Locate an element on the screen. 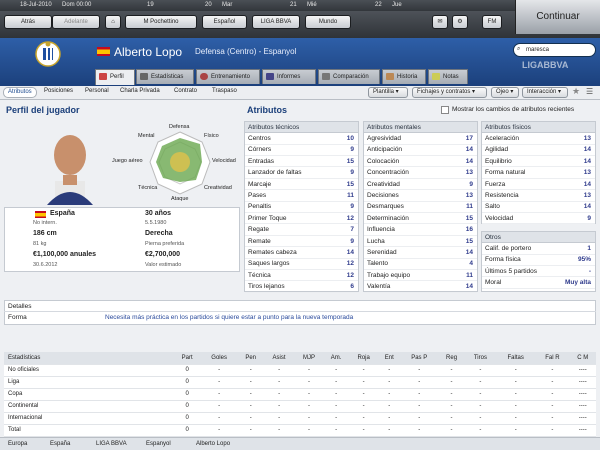 The image size is (600, 450). subtab-charla: Charla Privada is located at coordinates (140, 91).